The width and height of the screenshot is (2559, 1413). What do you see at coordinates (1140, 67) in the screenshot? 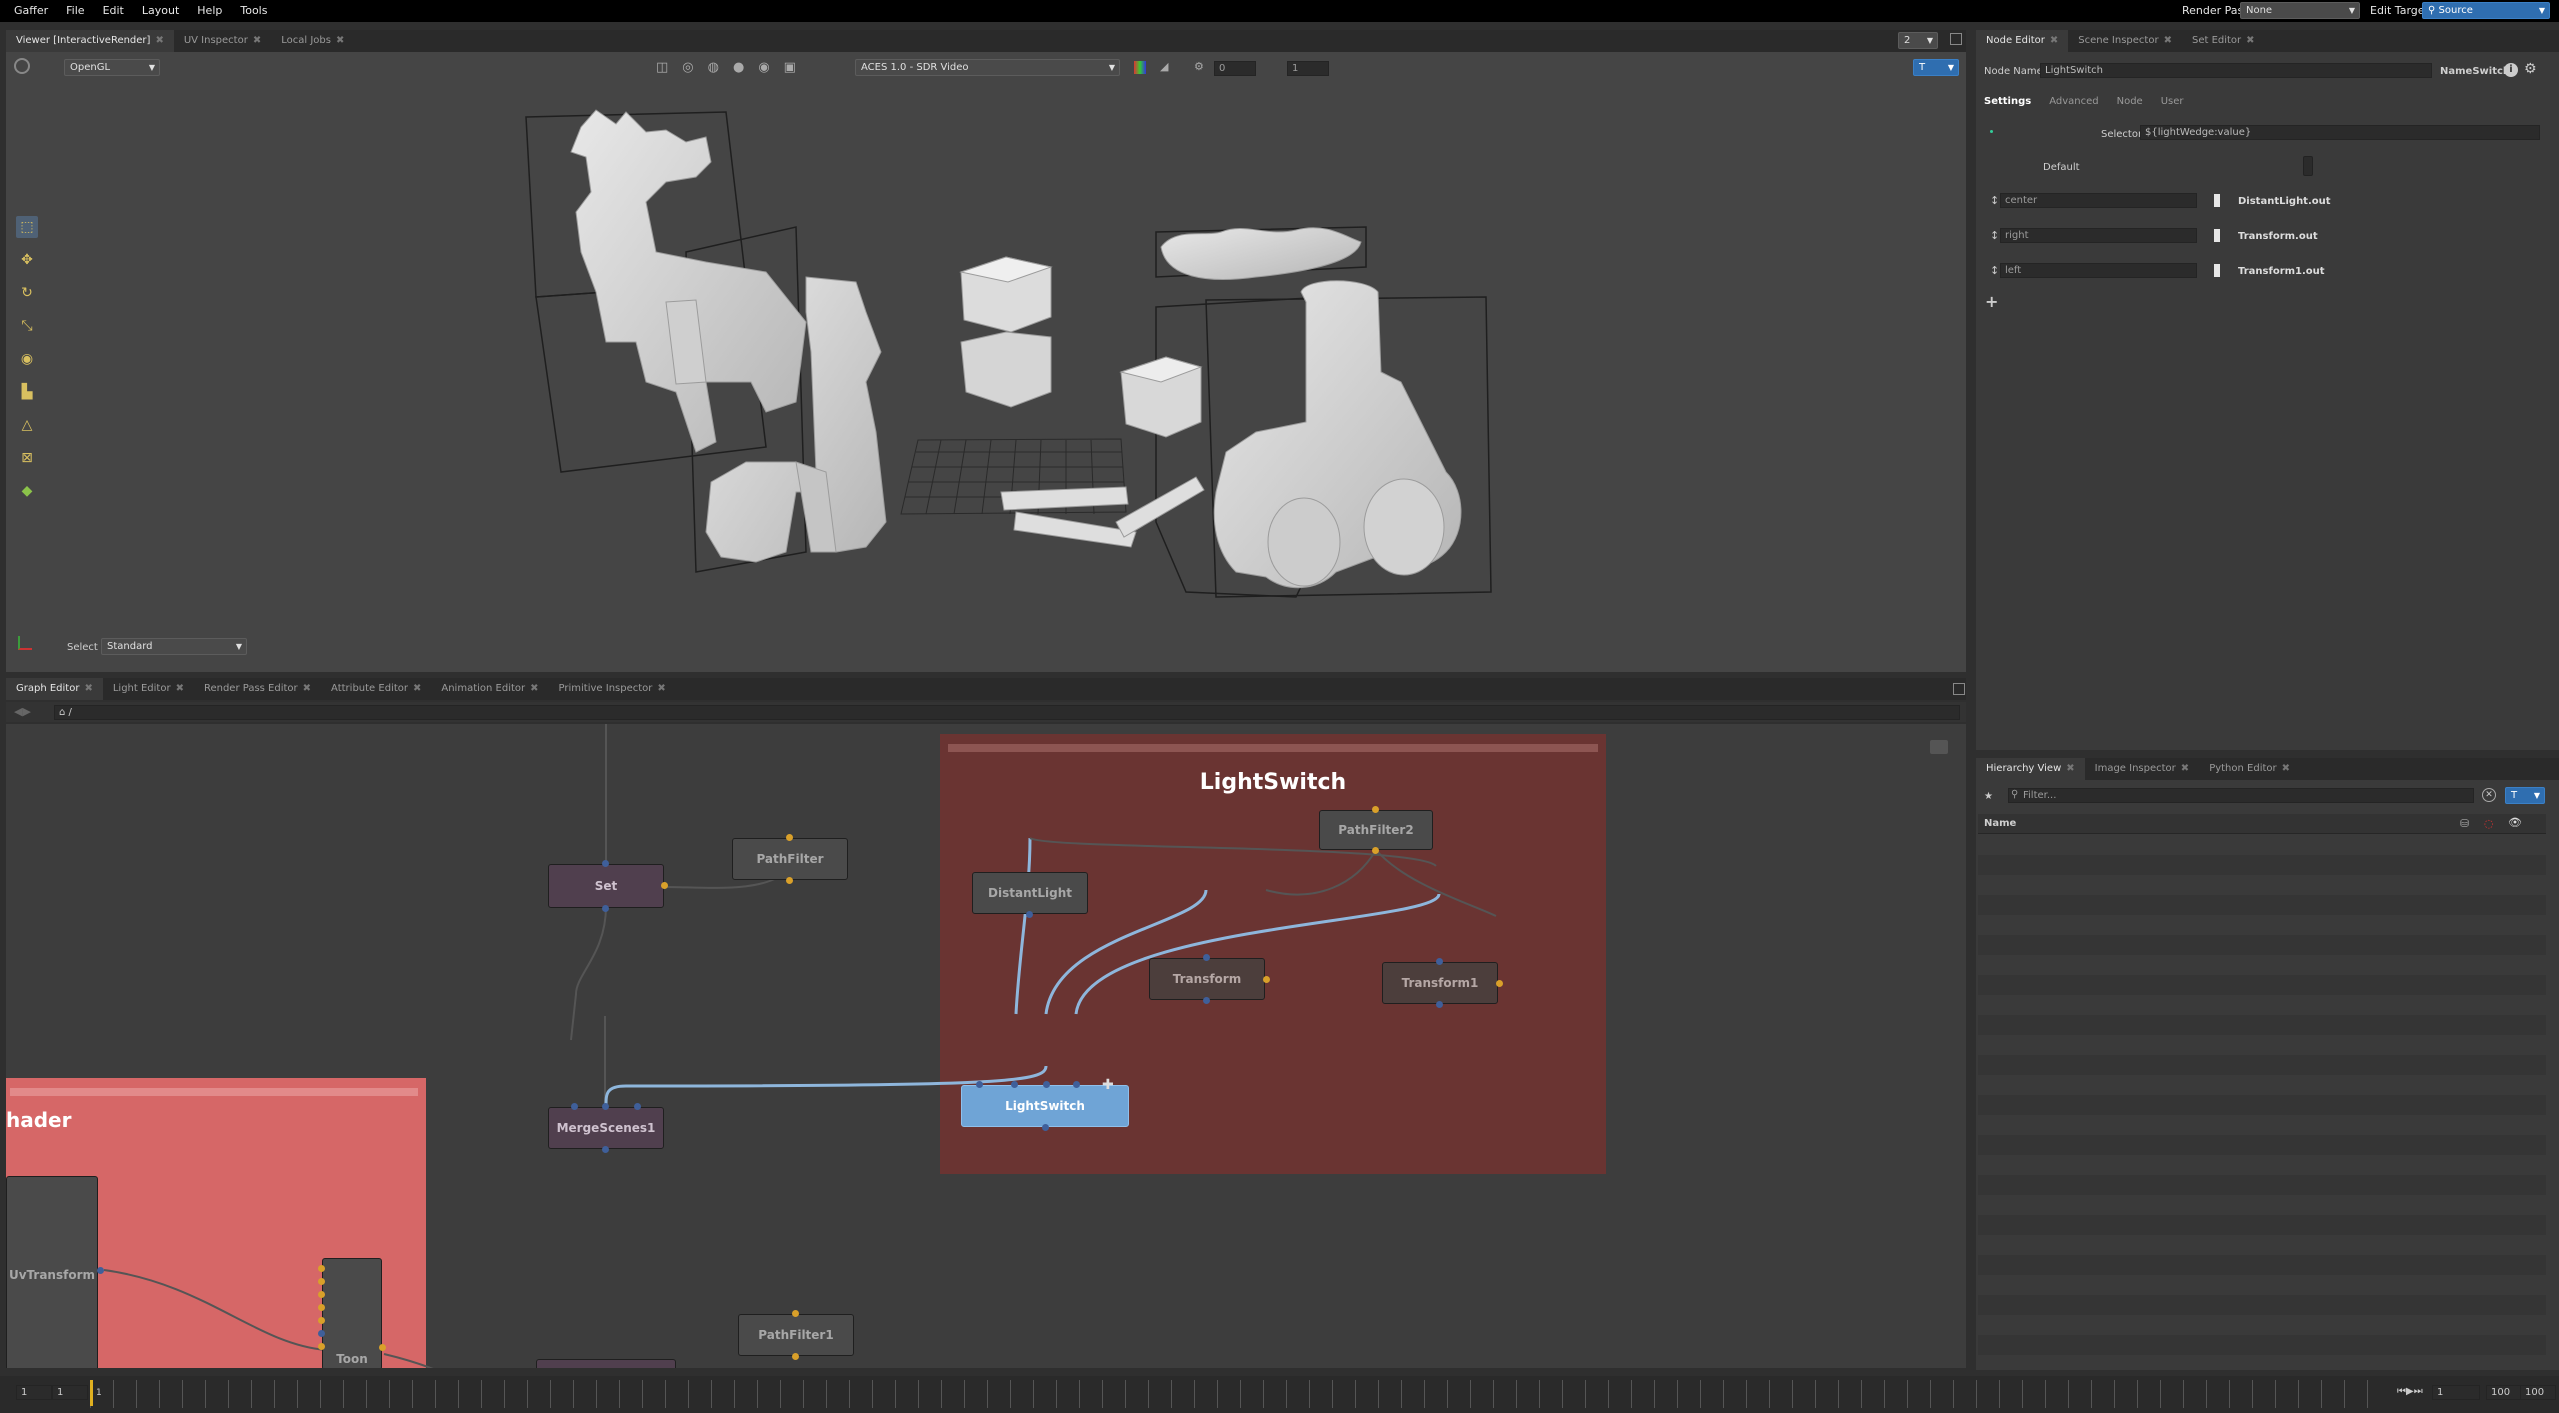
I see `channels-icon` at bounding box center [1140, 67].